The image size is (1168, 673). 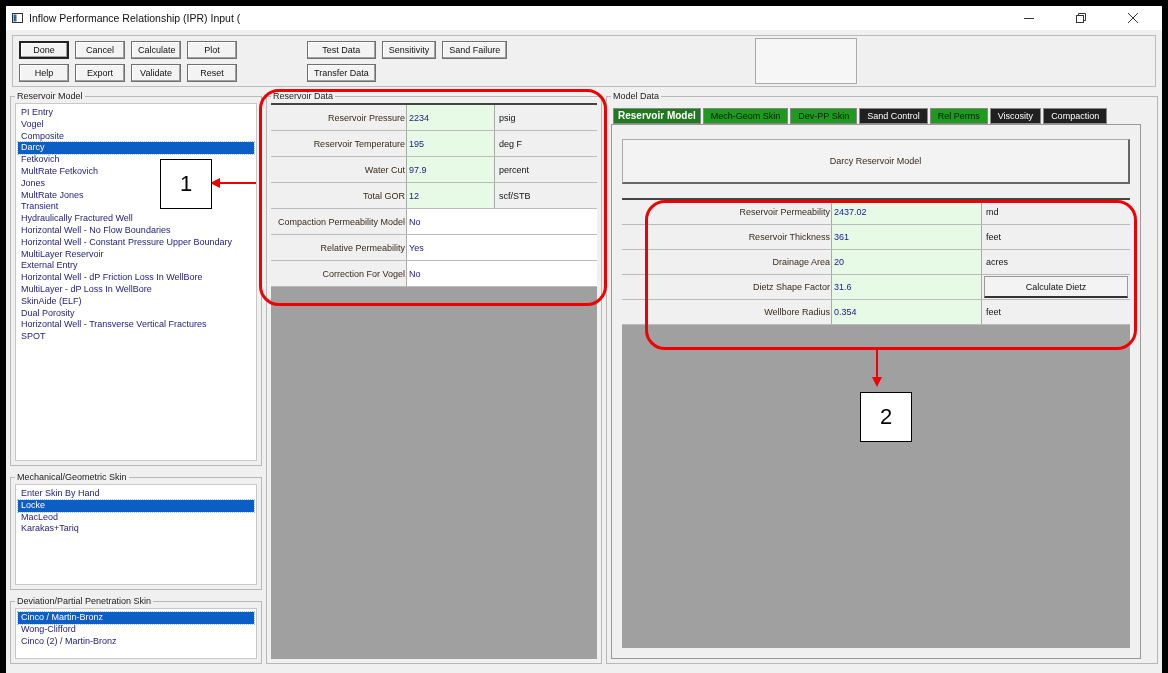 What do you see at coordinates (1015, 116) in the screenshot?
I see `tab: Viscosity` at bounding box center [1015, 116].